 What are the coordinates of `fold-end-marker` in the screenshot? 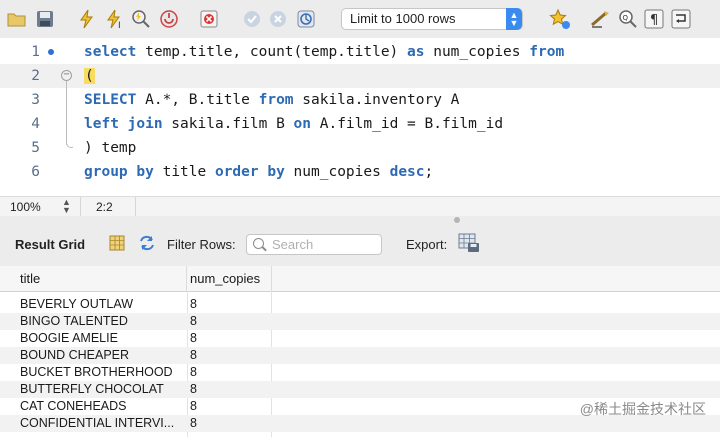 It's located at (69, 142).